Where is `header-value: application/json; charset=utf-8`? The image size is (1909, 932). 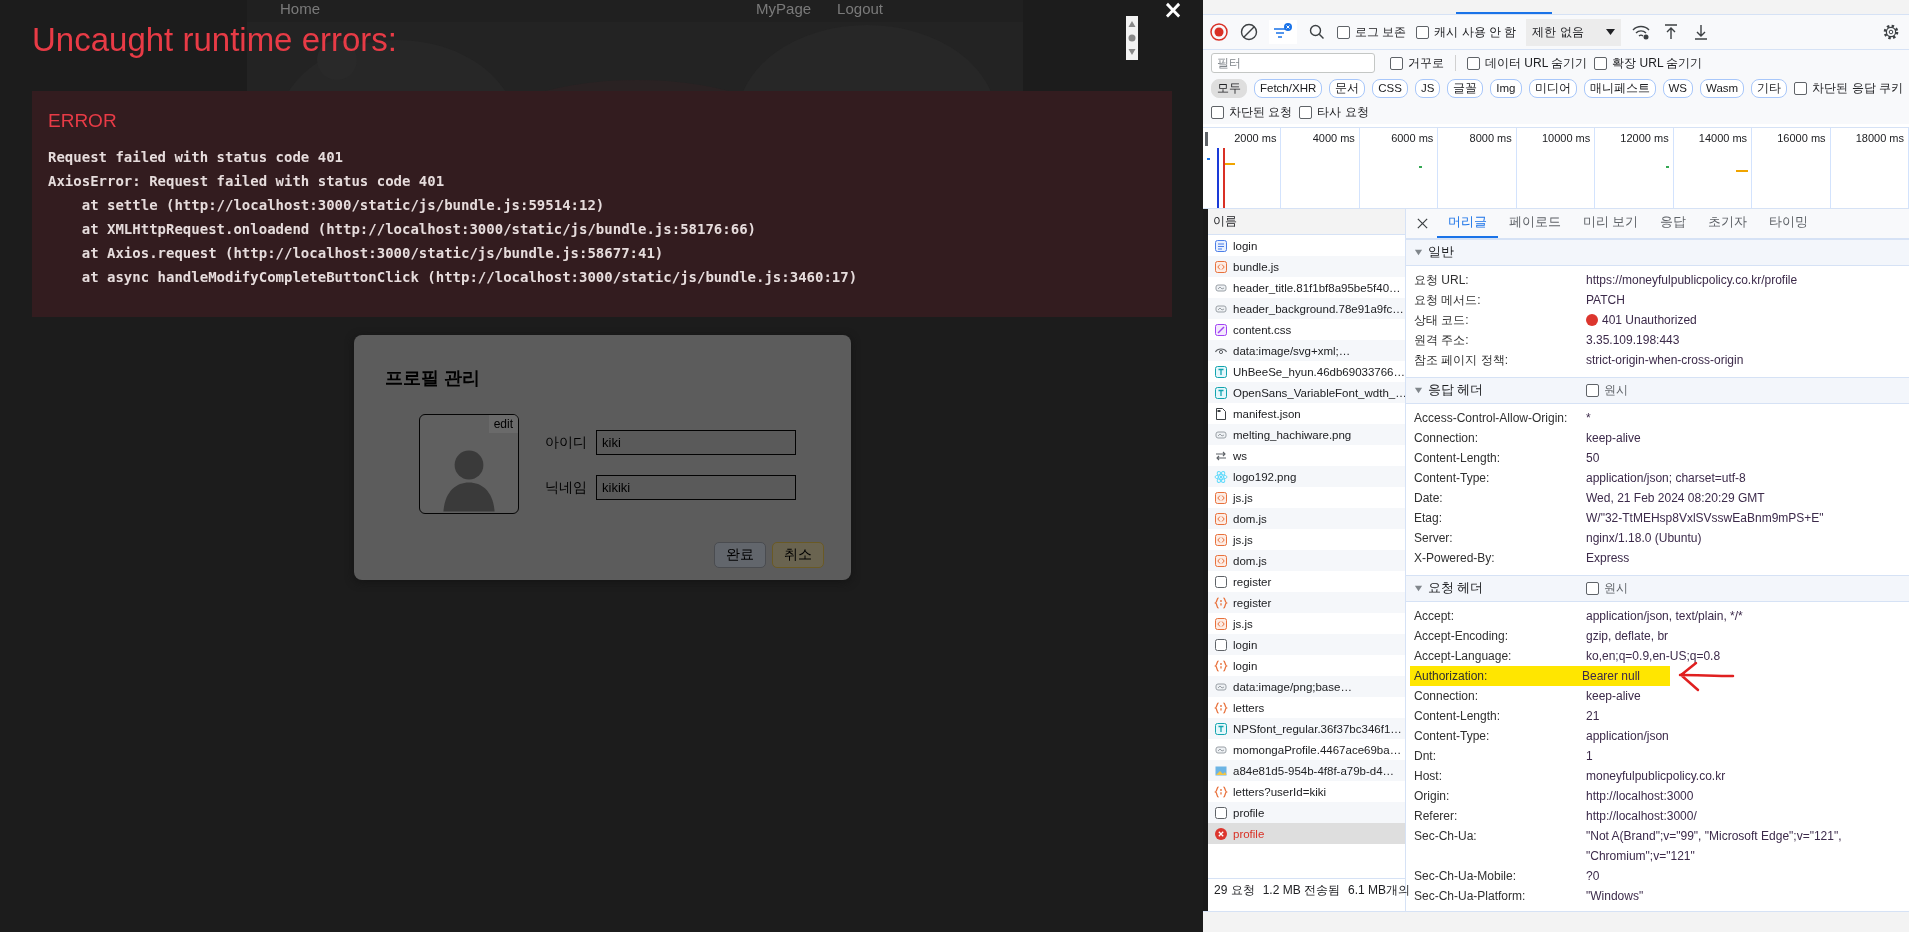
header-value: application/json; charset=utf-8 is located at coordinates (1666, 478).